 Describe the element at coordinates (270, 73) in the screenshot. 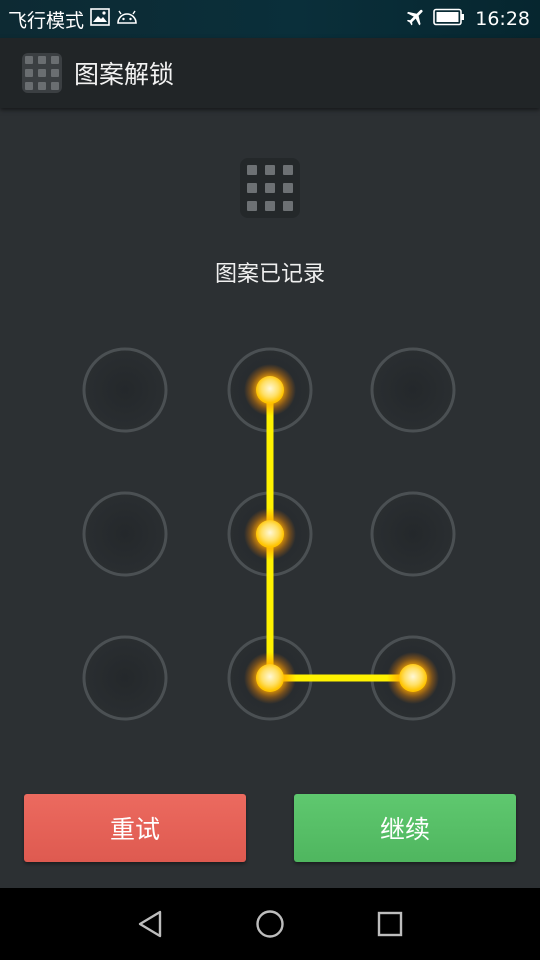

I see `action-bar: 图案解锁` at that location.